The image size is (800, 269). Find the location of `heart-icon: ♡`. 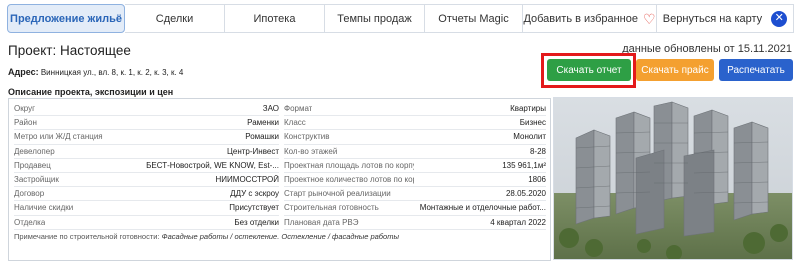

heart-icon: ♡ is located at coordinates (649, 18).